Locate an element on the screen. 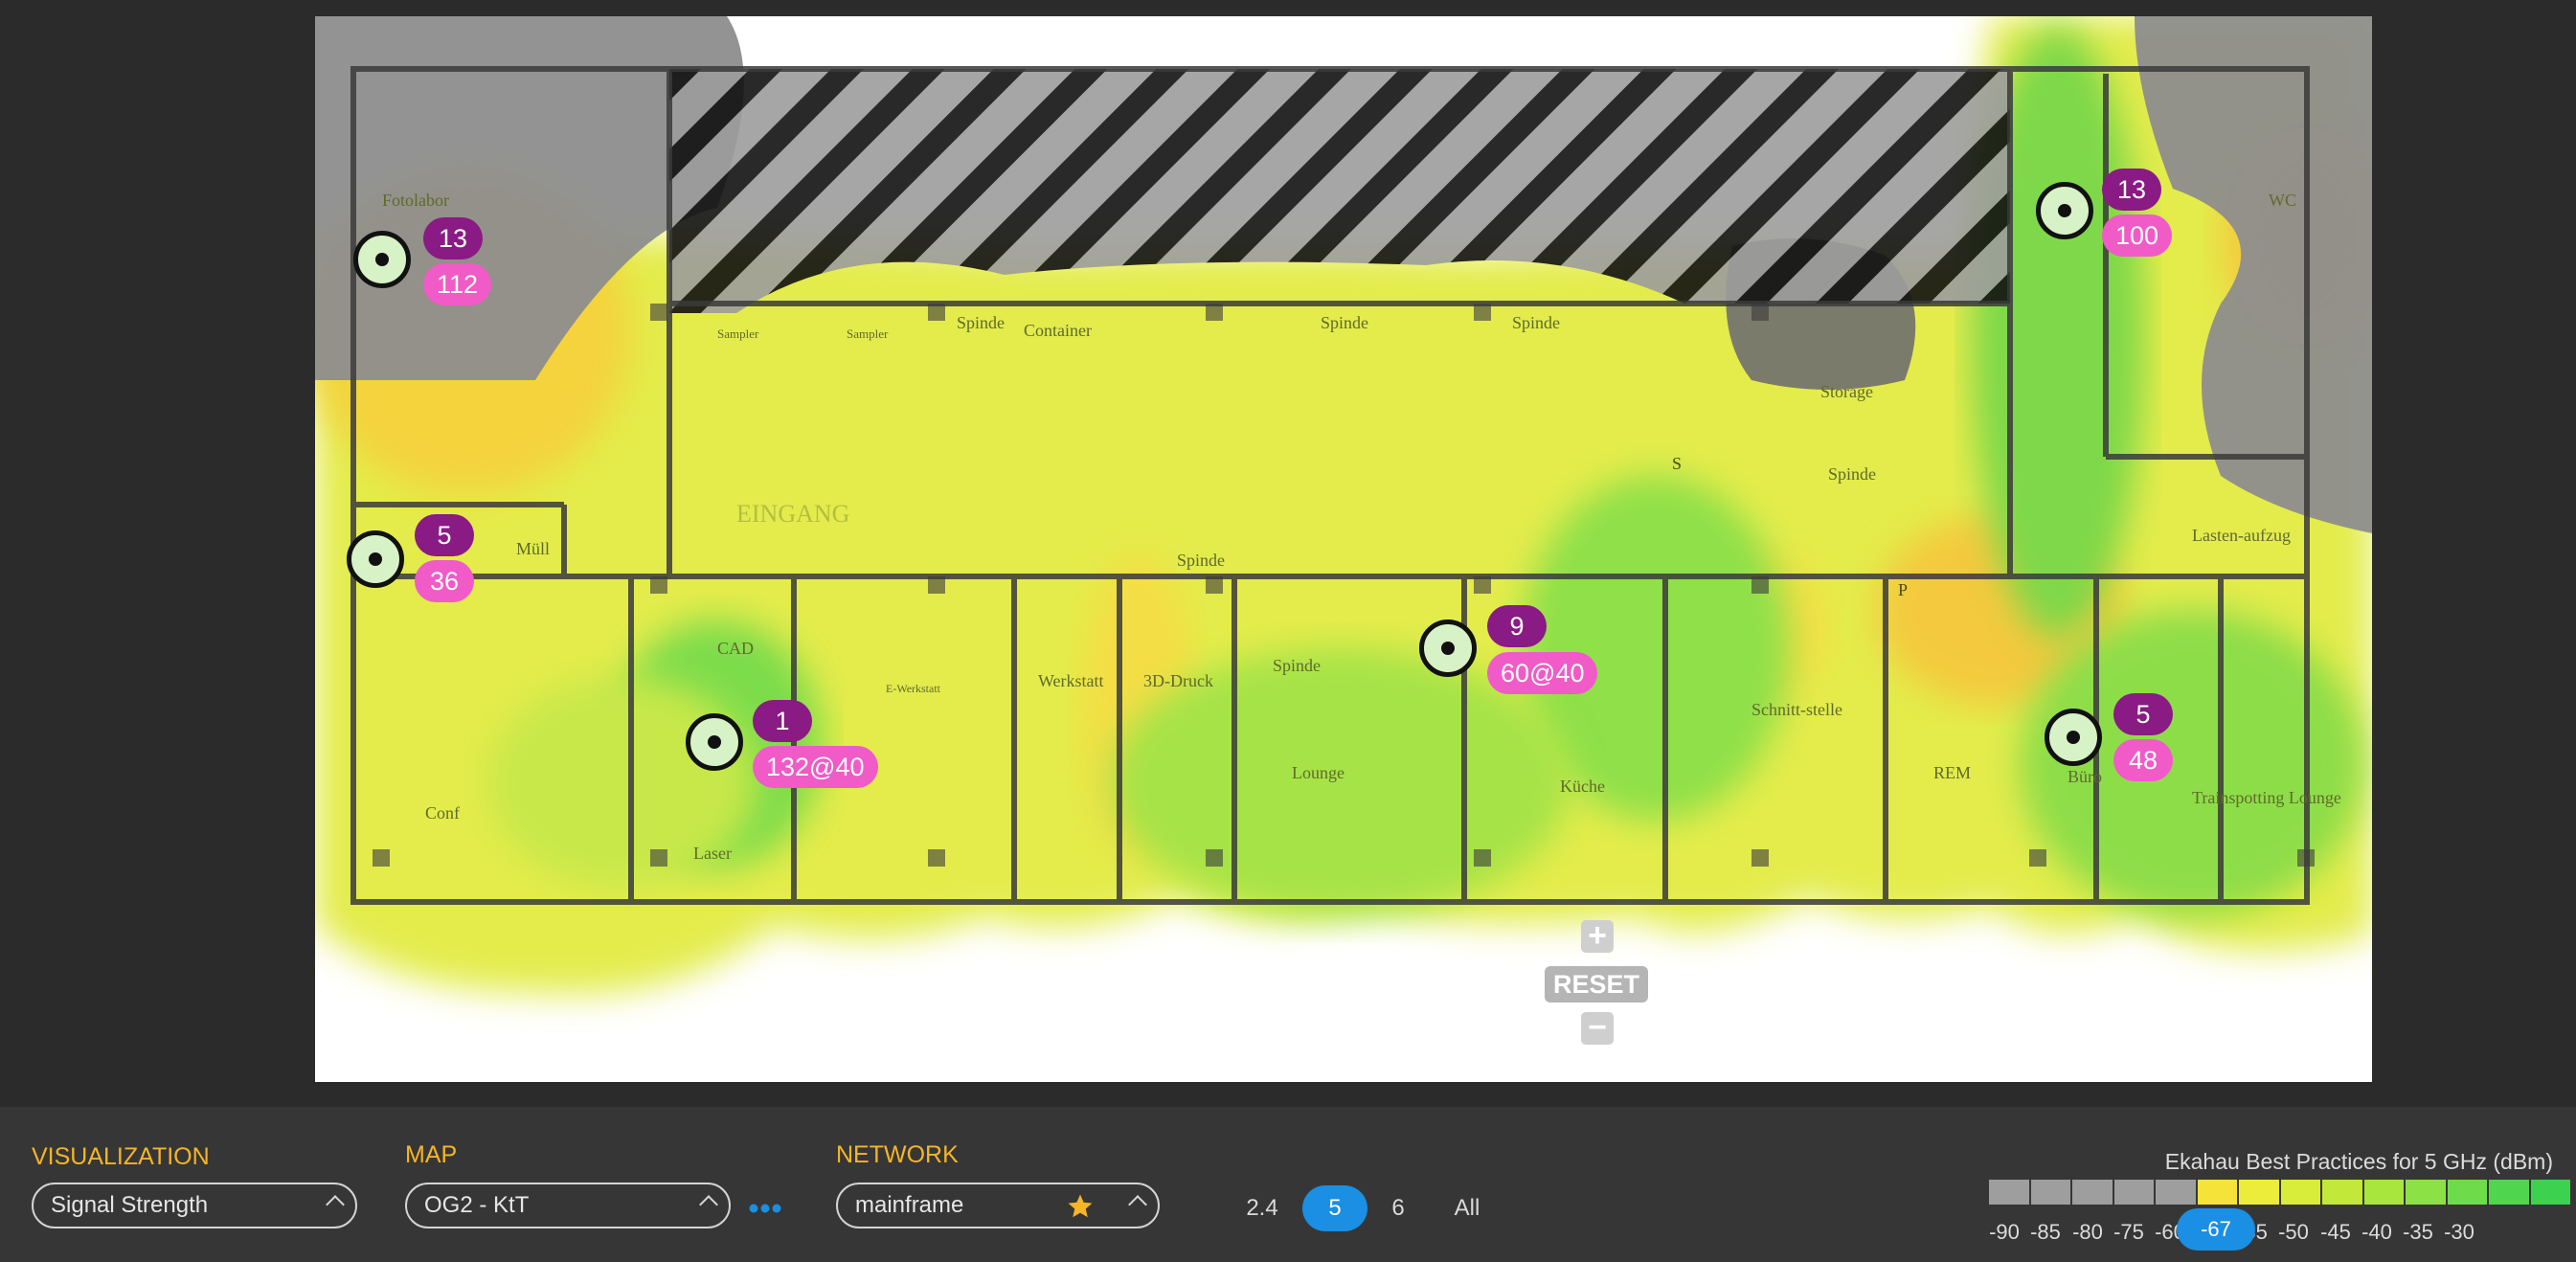  visualization-label: VISUALIZATION is located at coordinates (121, 1157).